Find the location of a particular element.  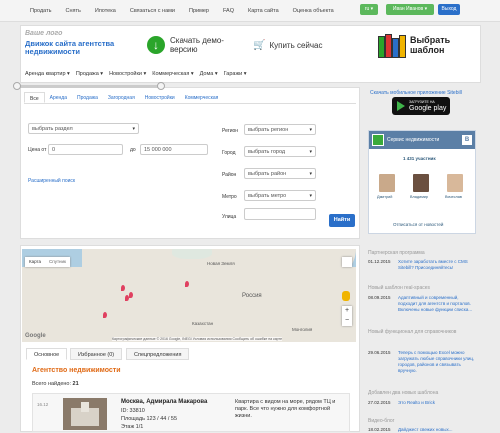

price-from-input: 0 is located at coordinates (85, 149).